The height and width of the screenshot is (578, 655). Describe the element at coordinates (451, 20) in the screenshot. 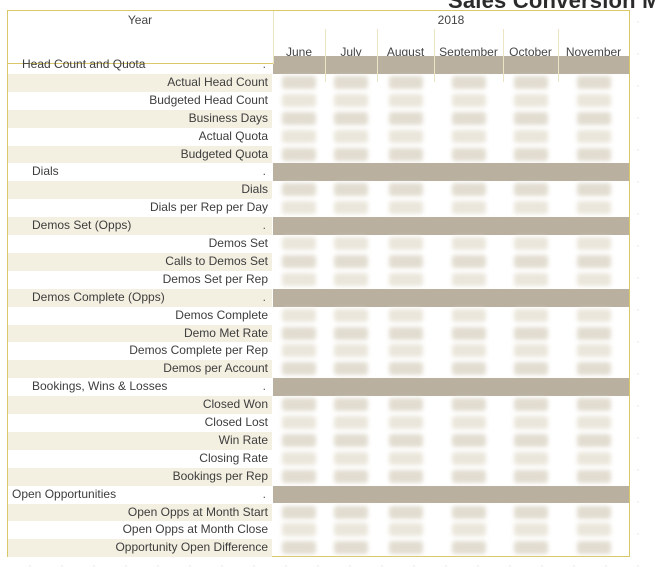

I see `column-header-year: 2018` at that location.